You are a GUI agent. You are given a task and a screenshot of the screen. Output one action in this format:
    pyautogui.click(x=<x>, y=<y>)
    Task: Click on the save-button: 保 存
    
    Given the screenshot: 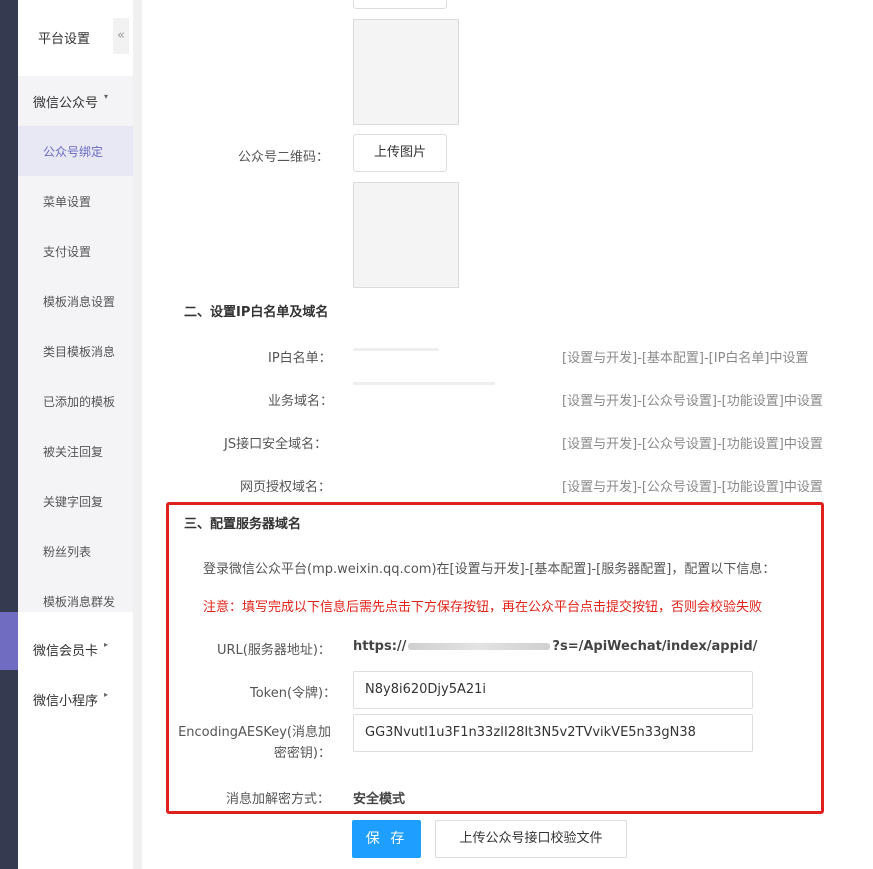 What is the action you would take?
    pyautogui.click(x=386, y=839)
    